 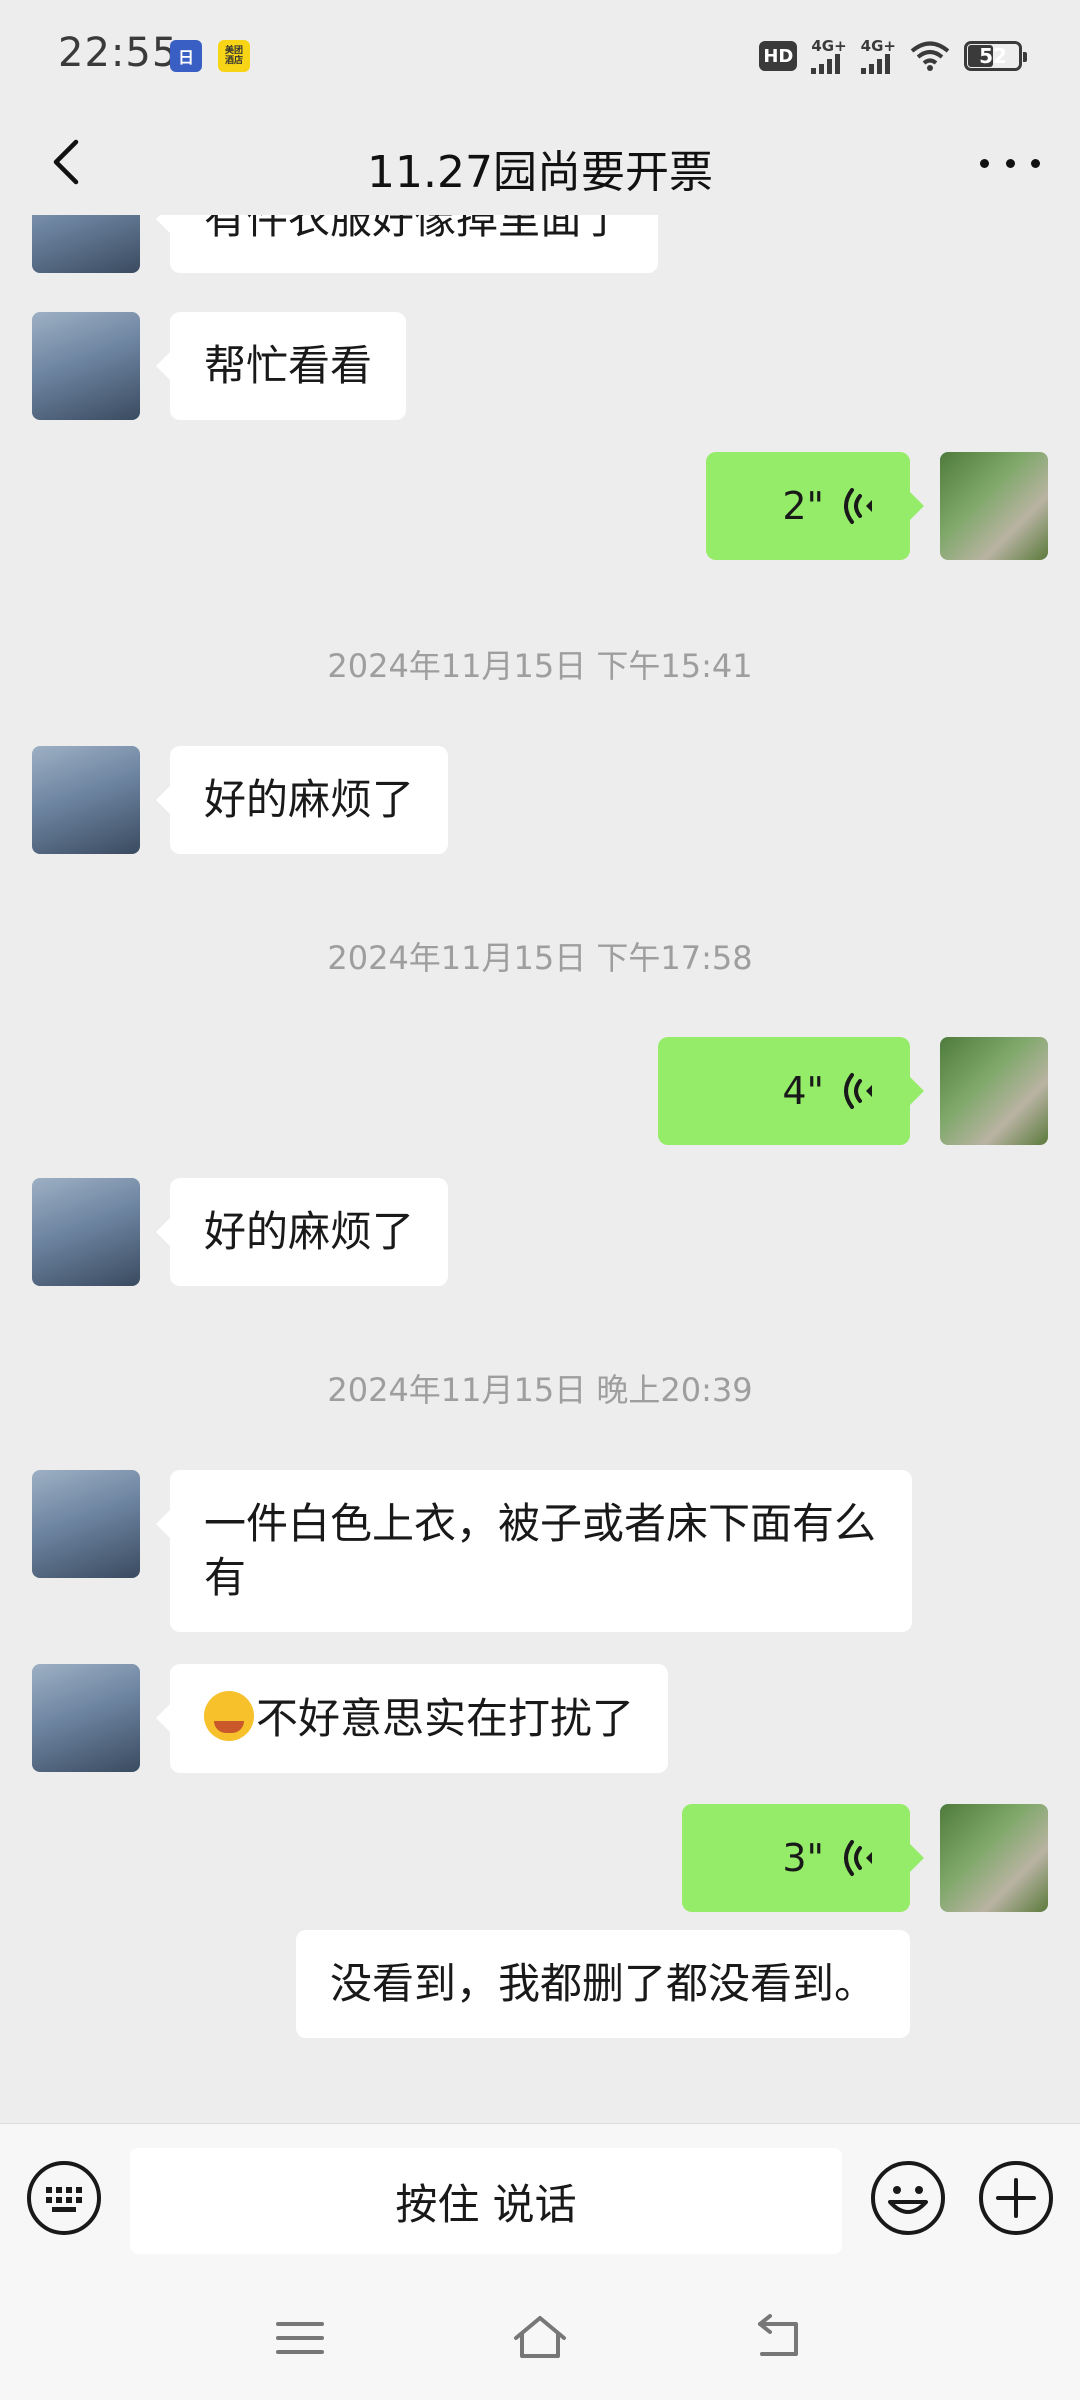 I want to click on home-icon, so click(x=540, y=2338).